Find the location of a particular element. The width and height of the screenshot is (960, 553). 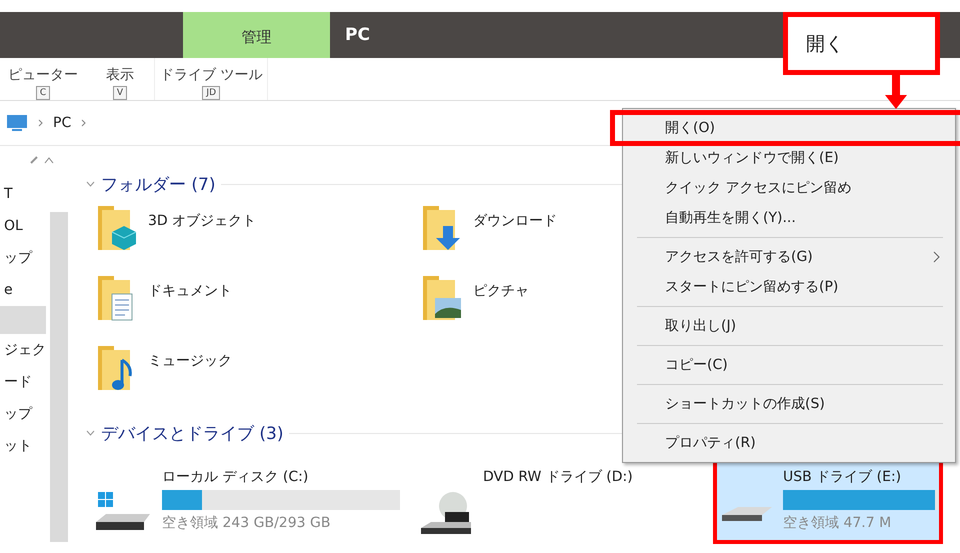

ribbon-tab: 表示 is located at coordinates (120, 75).